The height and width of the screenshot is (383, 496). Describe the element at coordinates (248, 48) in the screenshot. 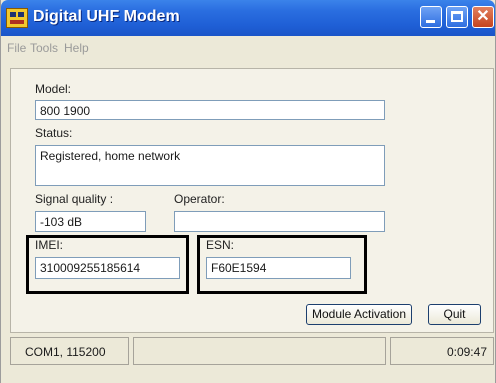

I see `menu-bar: File Tools Help` at that location.